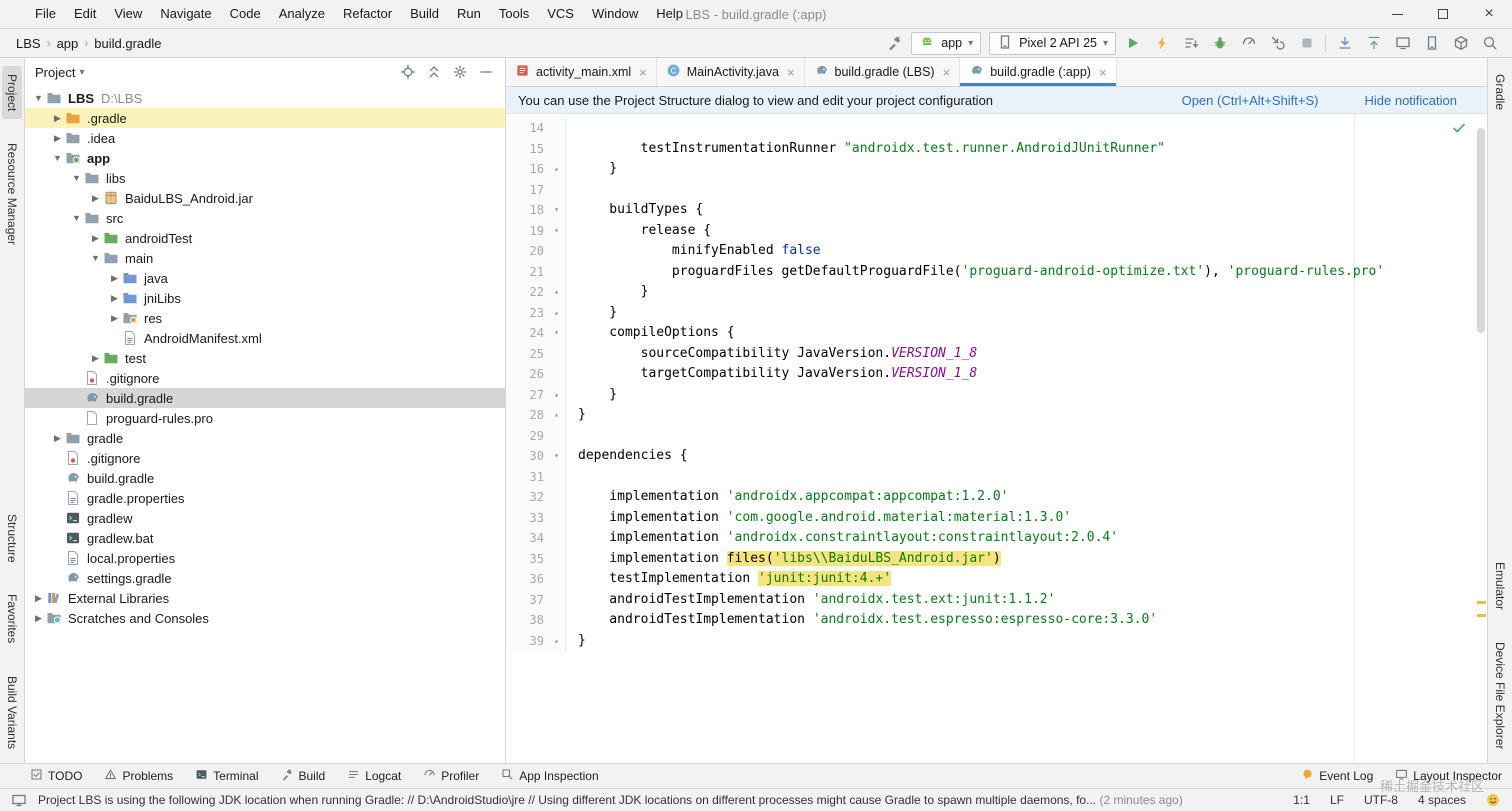  What do you see at coordinates (527, 538) in the screenshot?
I see `line-number: 34` at bounding box center [527, 538].